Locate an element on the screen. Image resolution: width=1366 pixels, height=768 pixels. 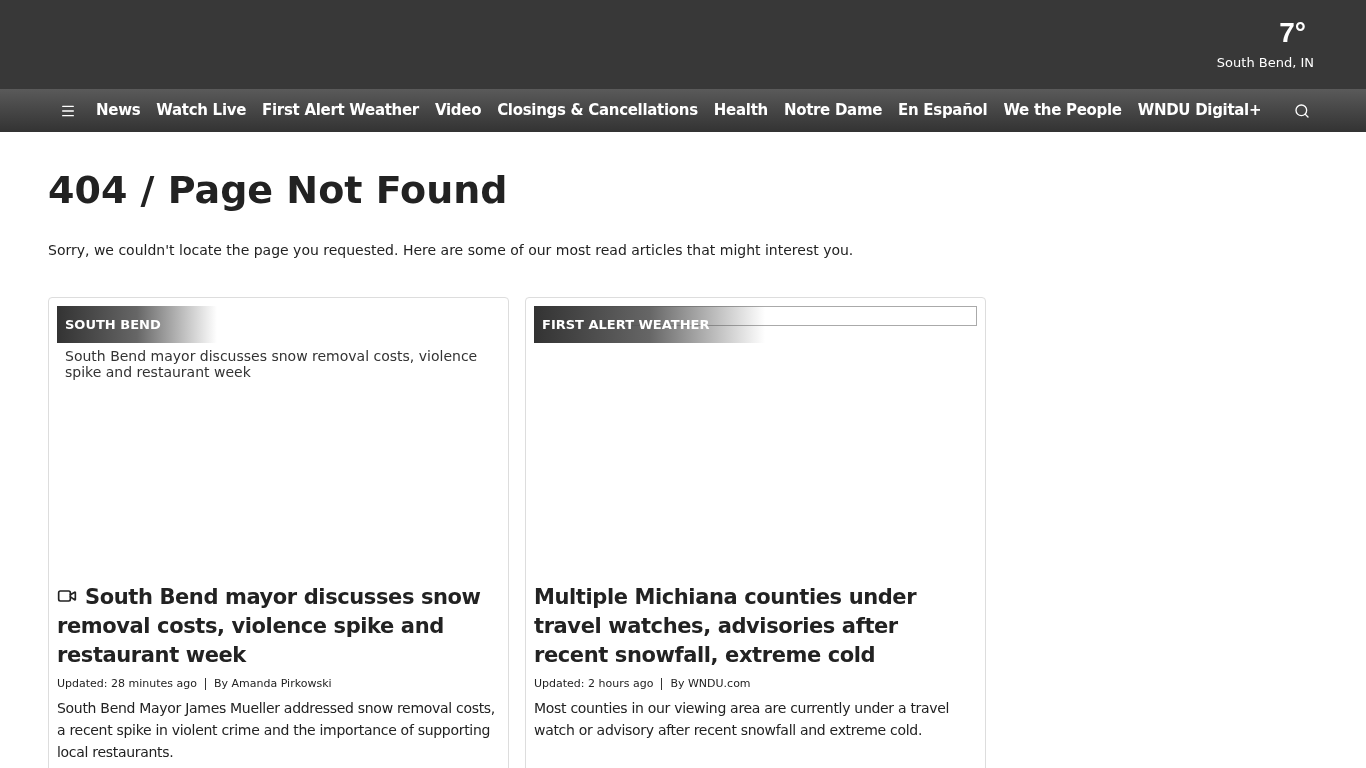
article-summary: Most counties in our viewing area are currently under a travel watch or advisory after recent snowfall and extreme cold. is located at coordinates (742, 719).